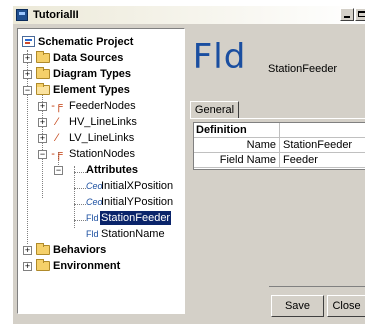 The width and height of the screenshot is (365, 324). Describe the element at coordinates (360, 14) in the screenshot. I see `maximize-button` at that location.